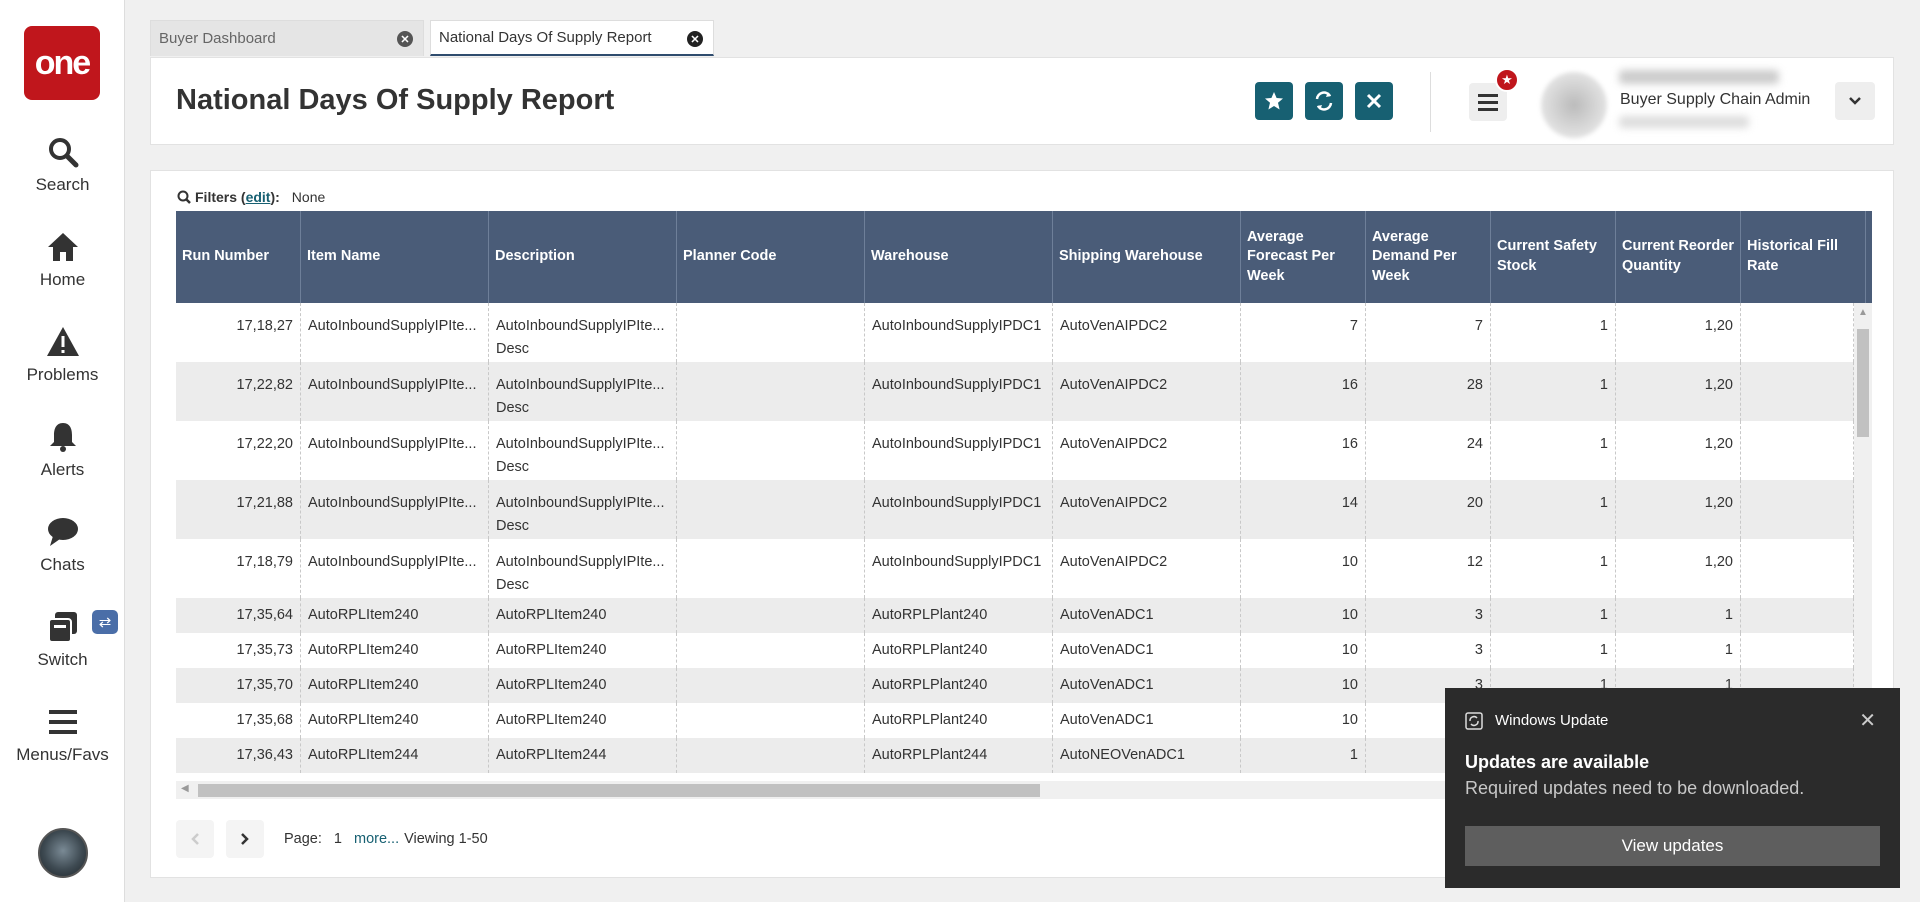  Describe the element at coordinates (1863, 383) in the screenshot. I see `vertical-scroll-thumb` at that location.